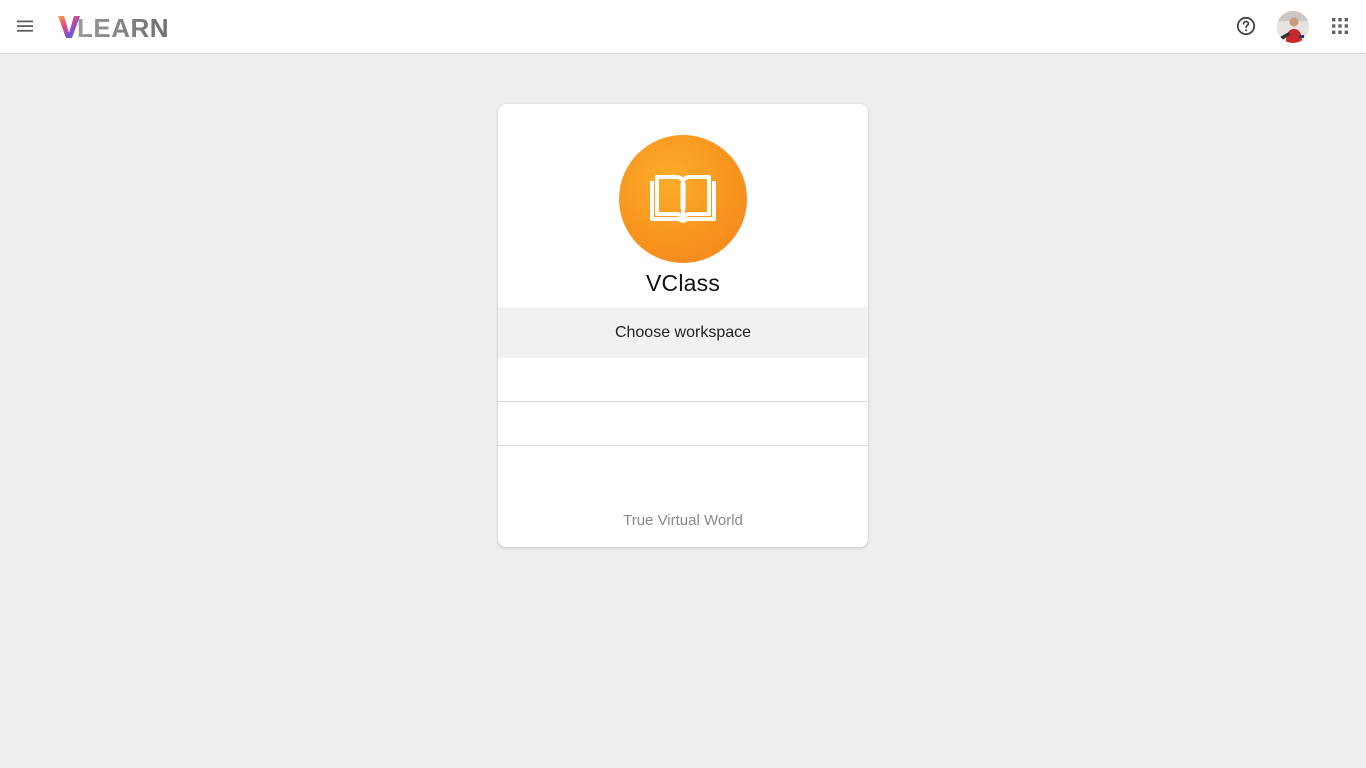 Image resolution: width=1366 pixels, height=768 pixels. I want to click on app-title: VClass, so click(683, 283).